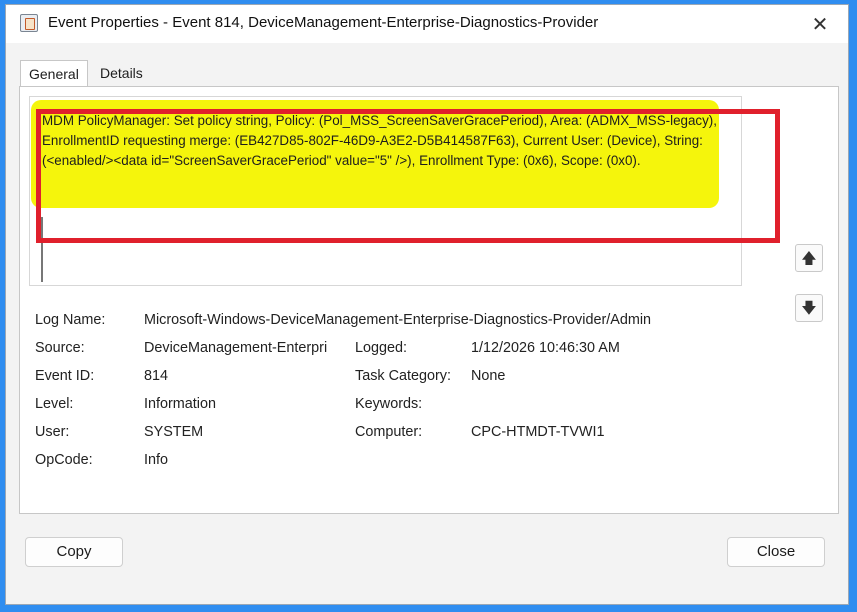 Image resolution: width=857 pixels, height=612 pixels. I want to click on task-category-value: None, so click(488, 376).